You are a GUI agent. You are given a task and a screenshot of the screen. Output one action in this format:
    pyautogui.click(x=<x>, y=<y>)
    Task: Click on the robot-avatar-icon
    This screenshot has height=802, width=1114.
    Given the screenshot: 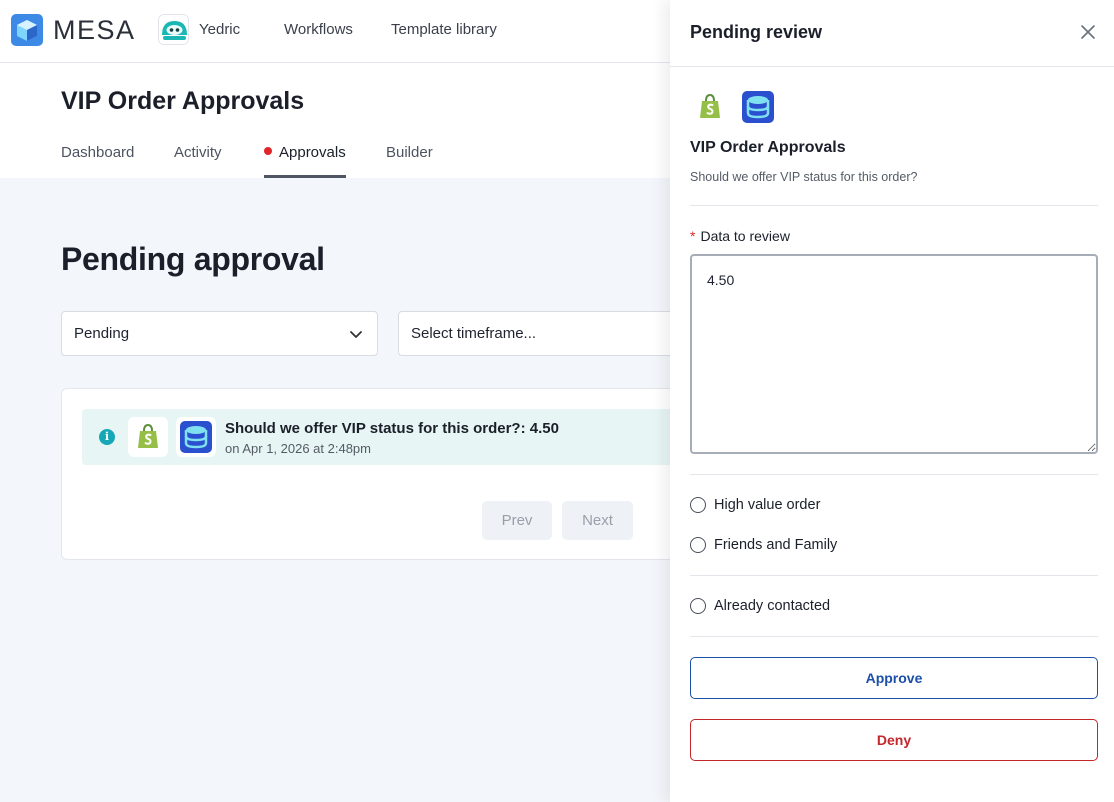 What is the action you would take?
    pyautogui.click(x=173, y=29)
    